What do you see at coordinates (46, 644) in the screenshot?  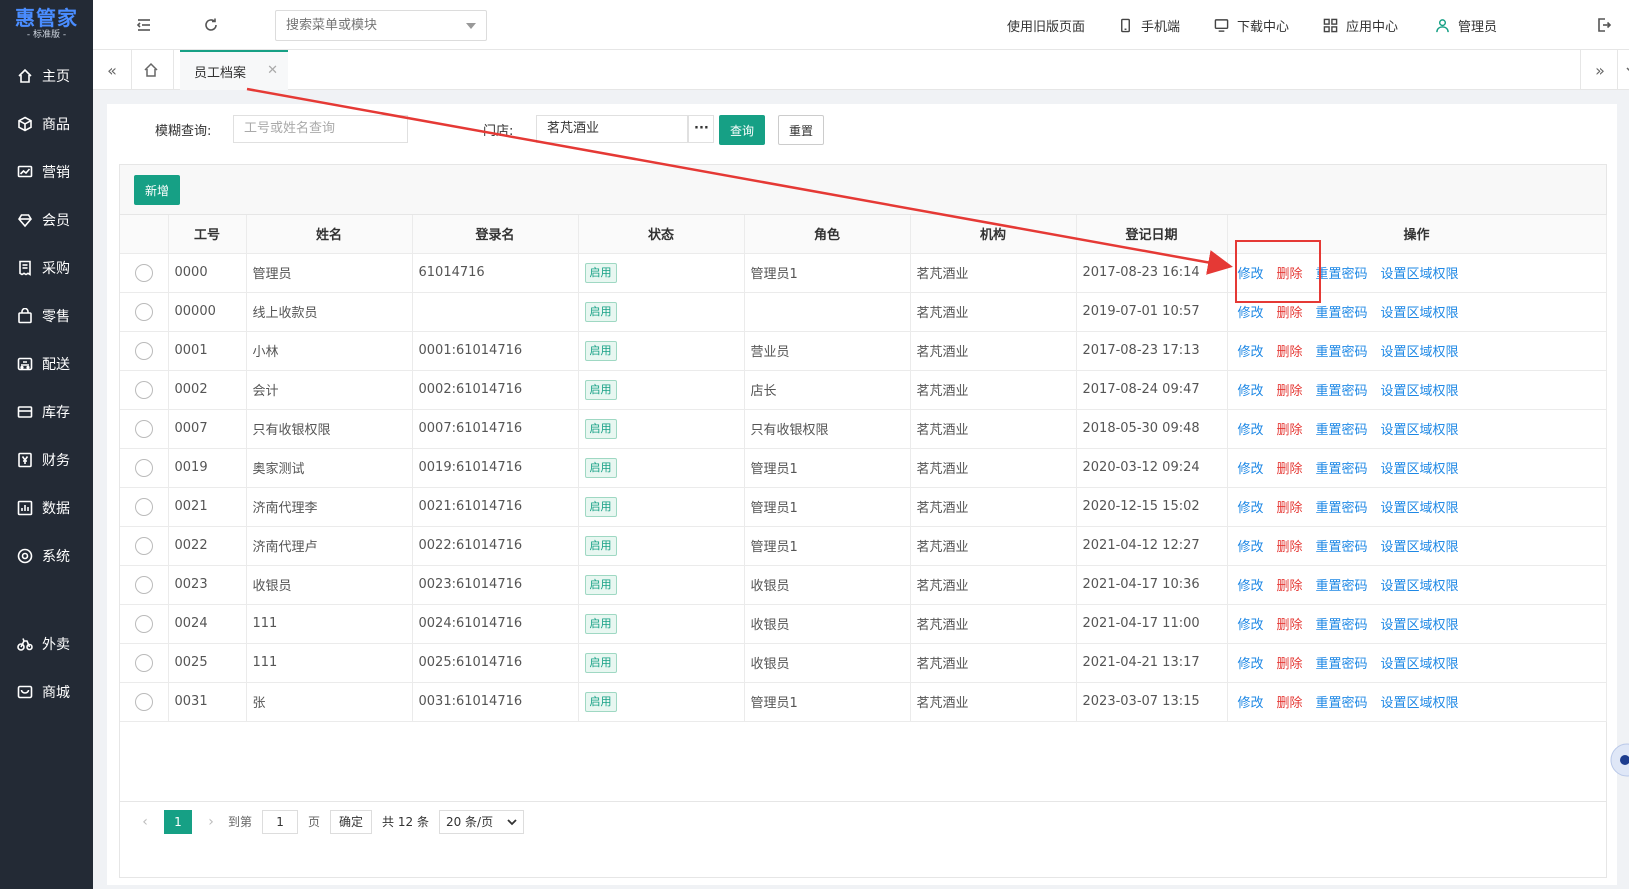 I see `sidebar-item-11: 外卖` at bounding box center [46, 644].